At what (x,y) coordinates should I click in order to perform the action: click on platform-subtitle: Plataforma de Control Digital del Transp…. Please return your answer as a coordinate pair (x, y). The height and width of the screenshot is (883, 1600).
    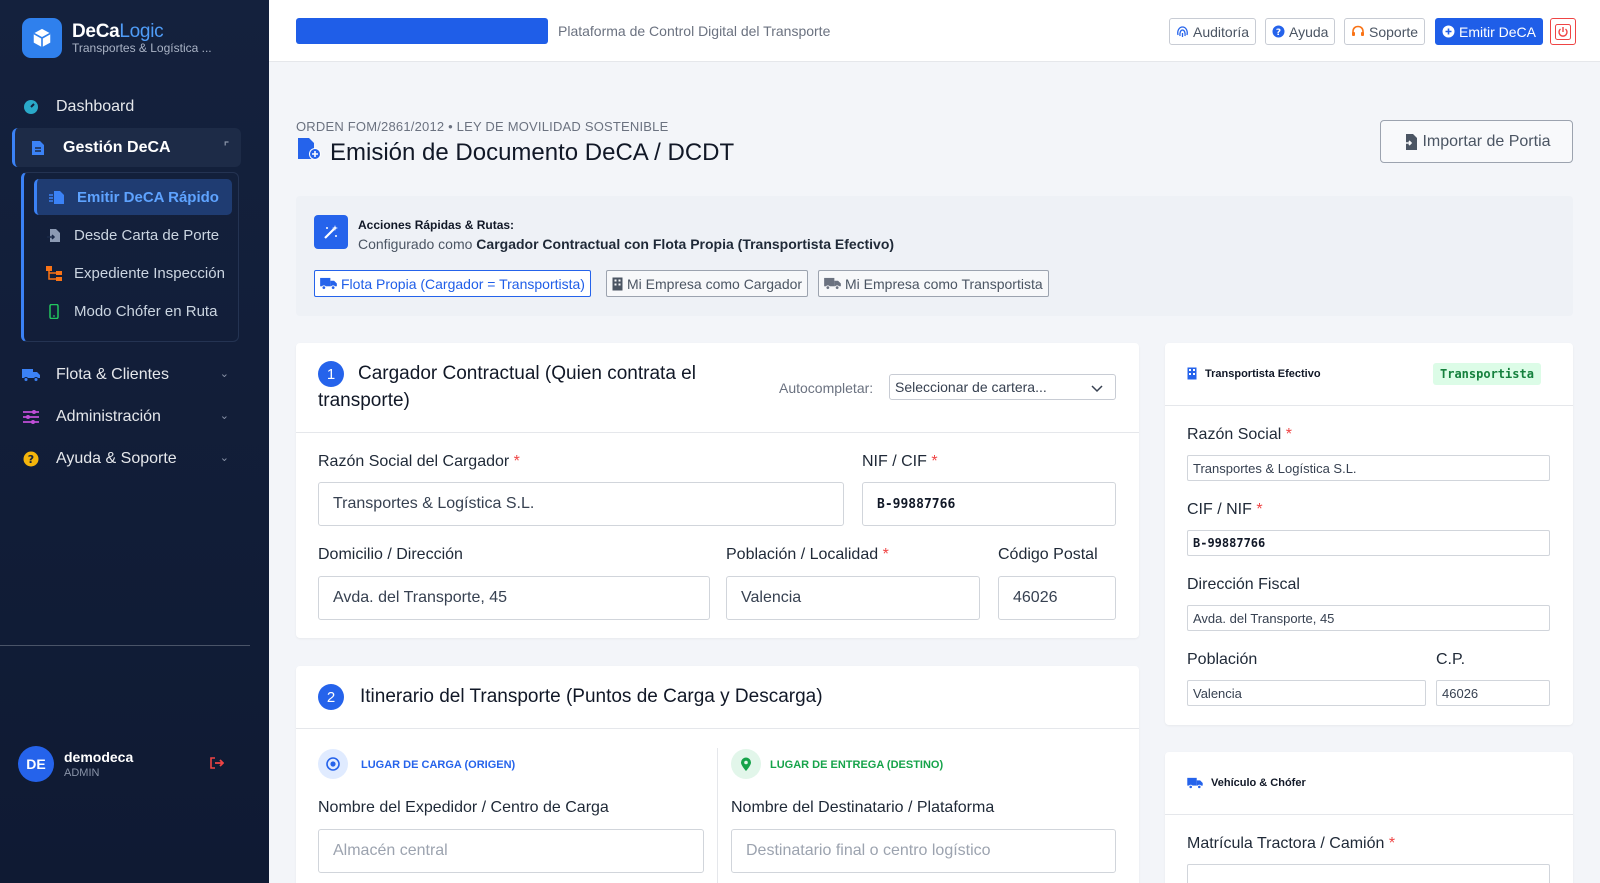
    Looking at the image, I should click on (694, 31).